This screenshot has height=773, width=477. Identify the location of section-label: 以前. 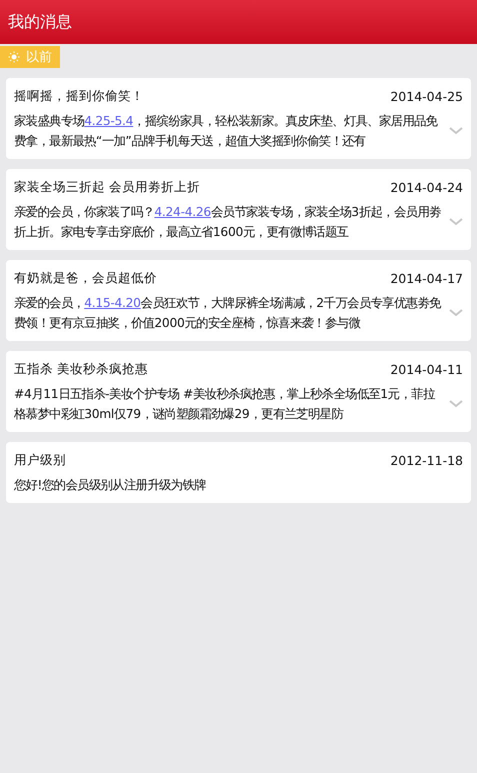
(39, 57).